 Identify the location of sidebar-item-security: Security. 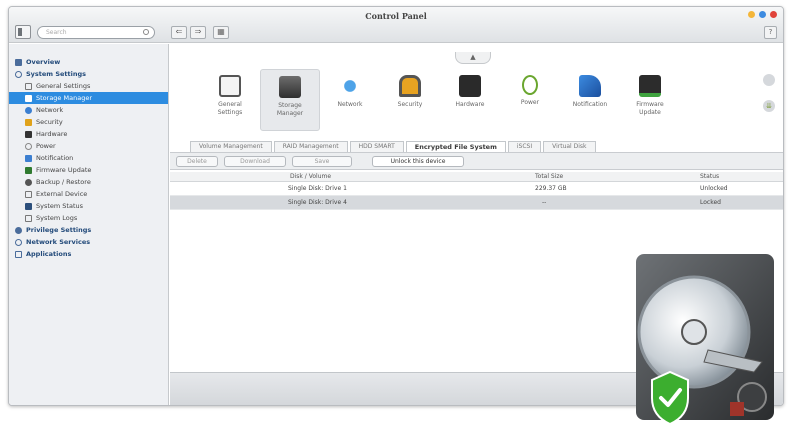
(88, 122).